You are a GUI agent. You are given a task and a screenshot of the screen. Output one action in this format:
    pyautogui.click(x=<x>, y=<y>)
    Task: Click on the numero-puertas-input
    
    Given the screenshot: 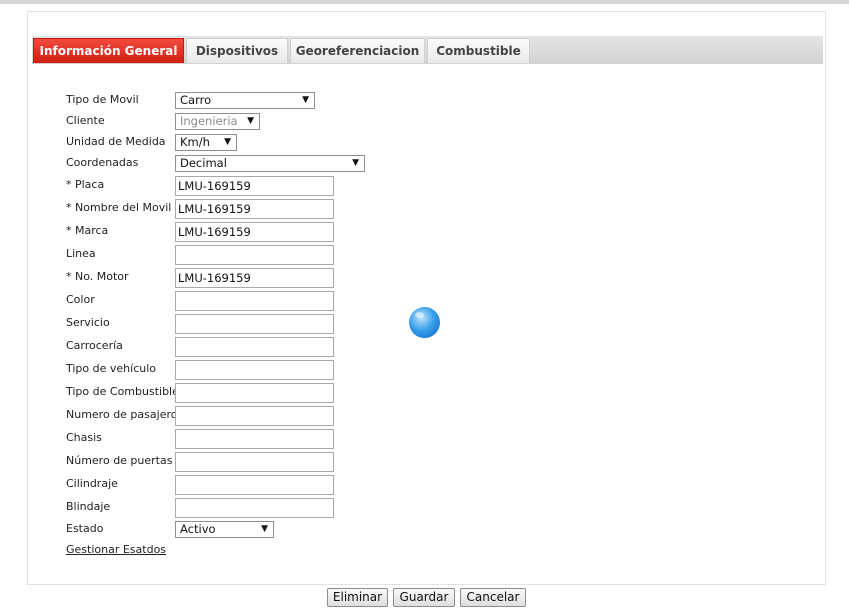 What is the action you would take?
    pyautogui.click(x=254, y=462)
    